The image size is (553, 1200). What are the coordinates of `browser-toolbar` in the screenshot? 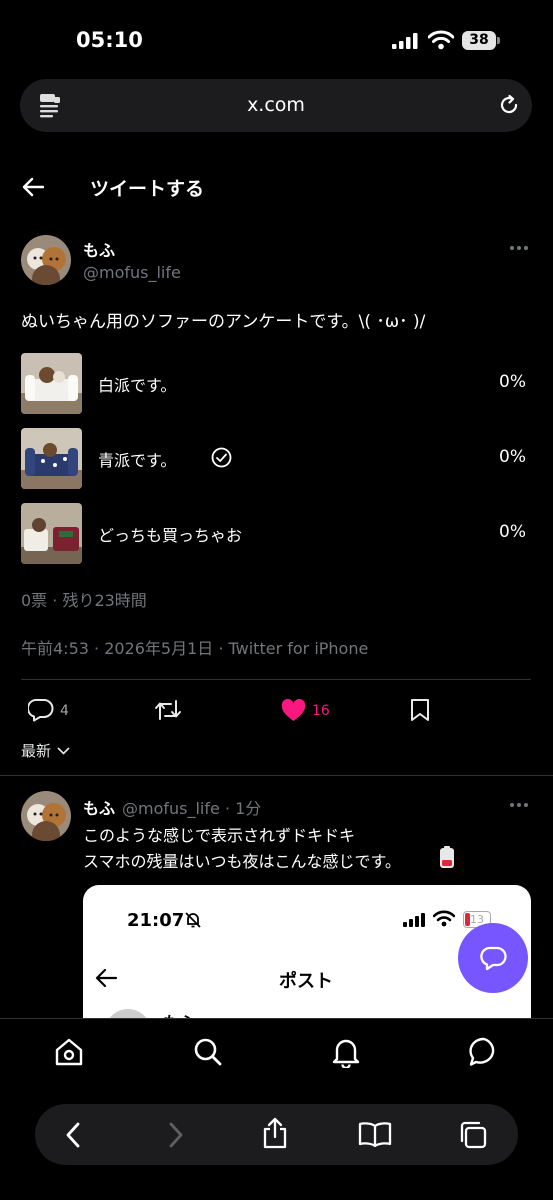 It's located at (276, 1134).